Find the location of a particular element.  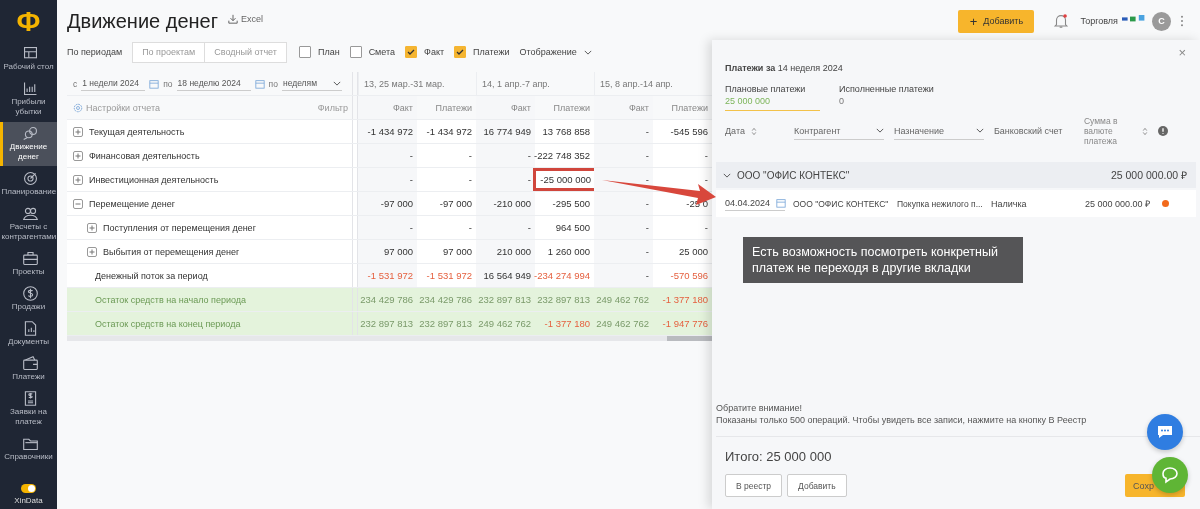

footer-button: В реестр is located at coordinates (754, 485).